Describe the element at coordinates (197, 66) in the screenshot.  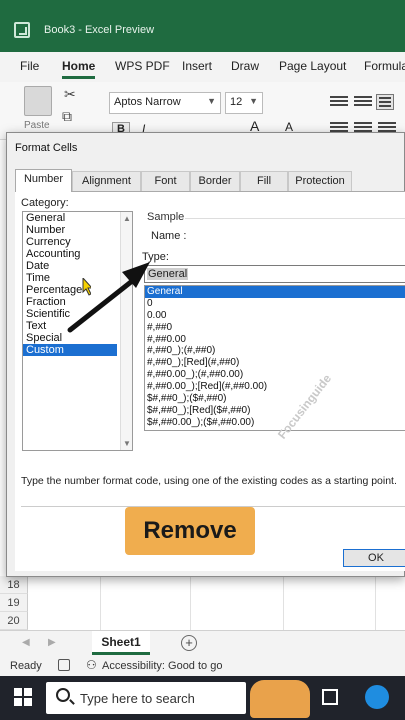
I see `tab-insert: Insert` at that location.